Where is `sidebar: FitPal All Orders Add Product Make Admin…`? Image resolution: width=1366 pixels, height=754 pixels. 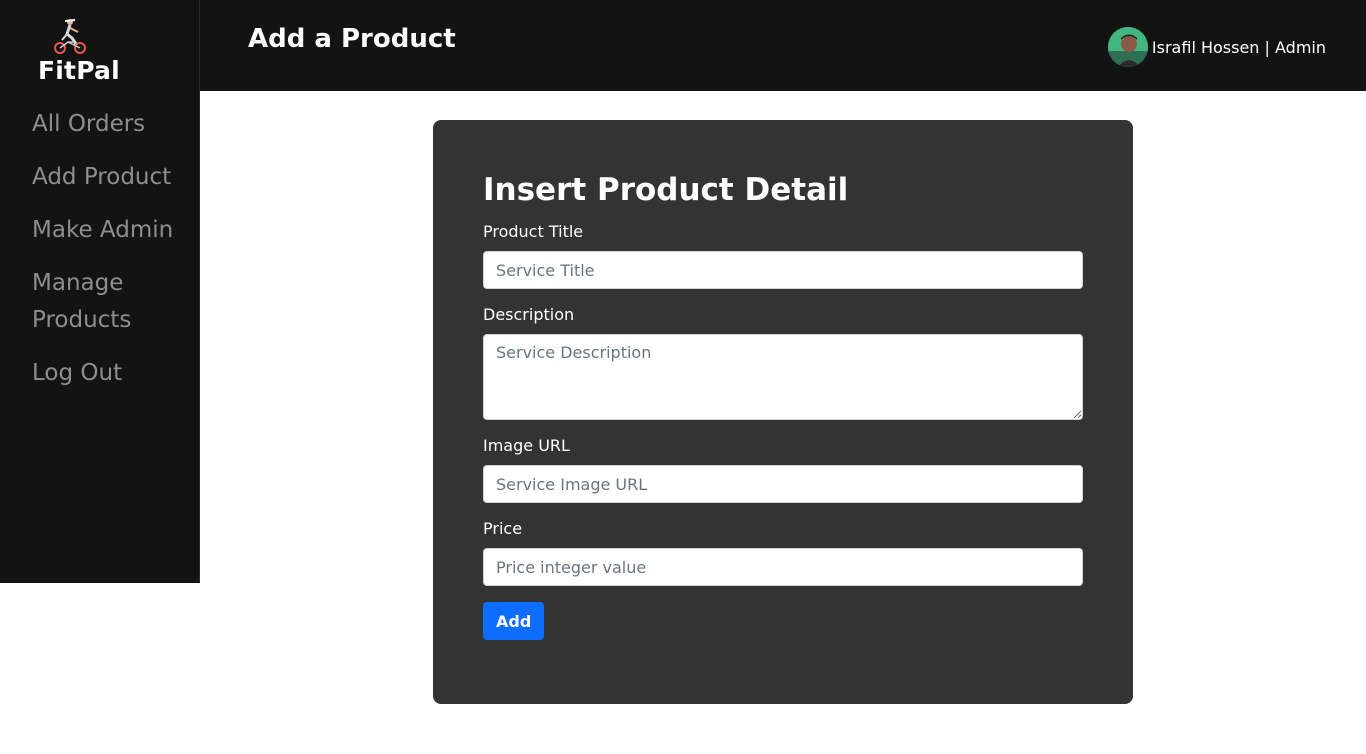
sidebar: FitPal All Orders Add Product Make Admin… is located at coordinates (100, 291).